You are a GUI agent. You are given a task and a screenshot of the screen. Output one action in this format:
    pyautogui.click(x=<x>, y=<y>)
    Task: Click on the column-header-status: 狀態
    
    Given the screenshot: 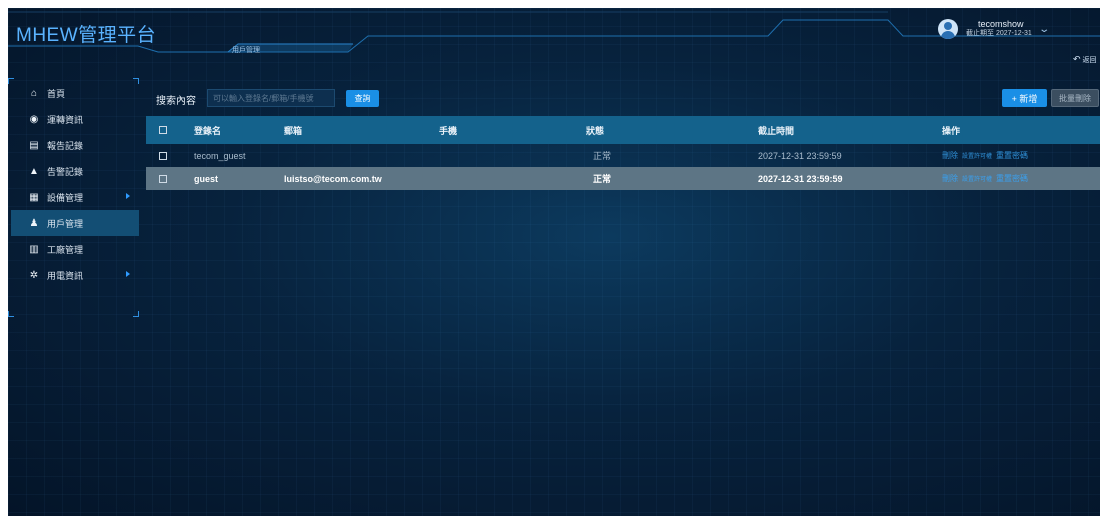 What is the action you would take?
    pyautogui.click(x=595, y=130)
    